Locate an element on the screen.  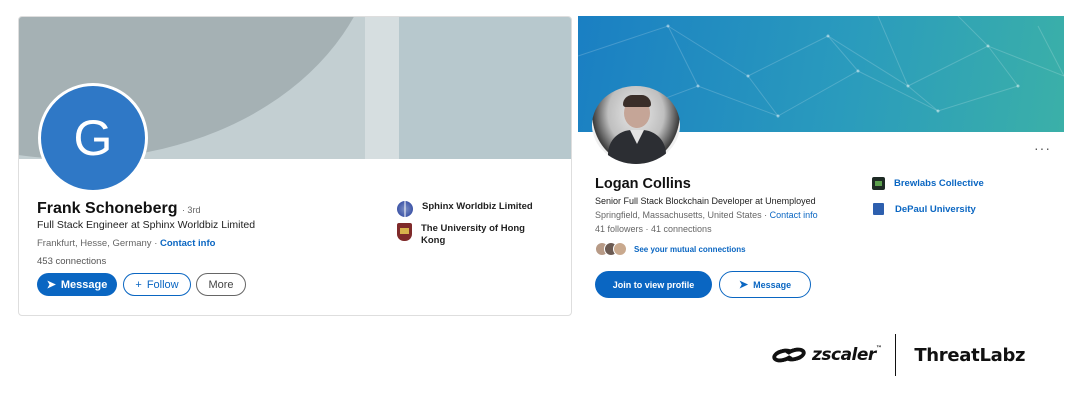
mutual-avatar is located at coordinates (620, 249).